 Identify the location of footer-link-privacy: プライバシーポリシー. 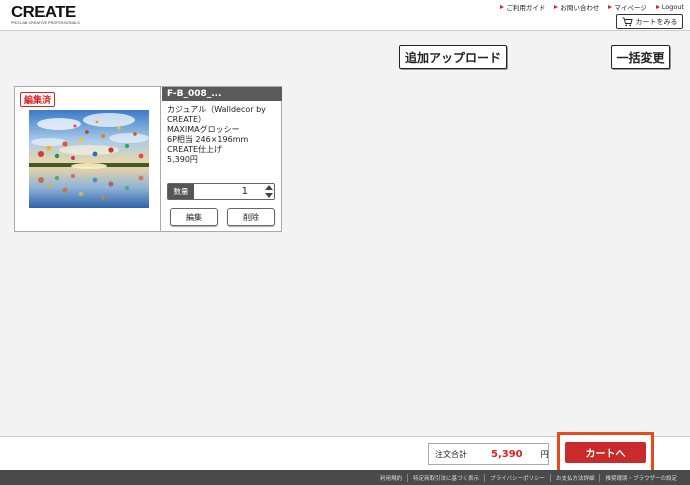
(517, 477).